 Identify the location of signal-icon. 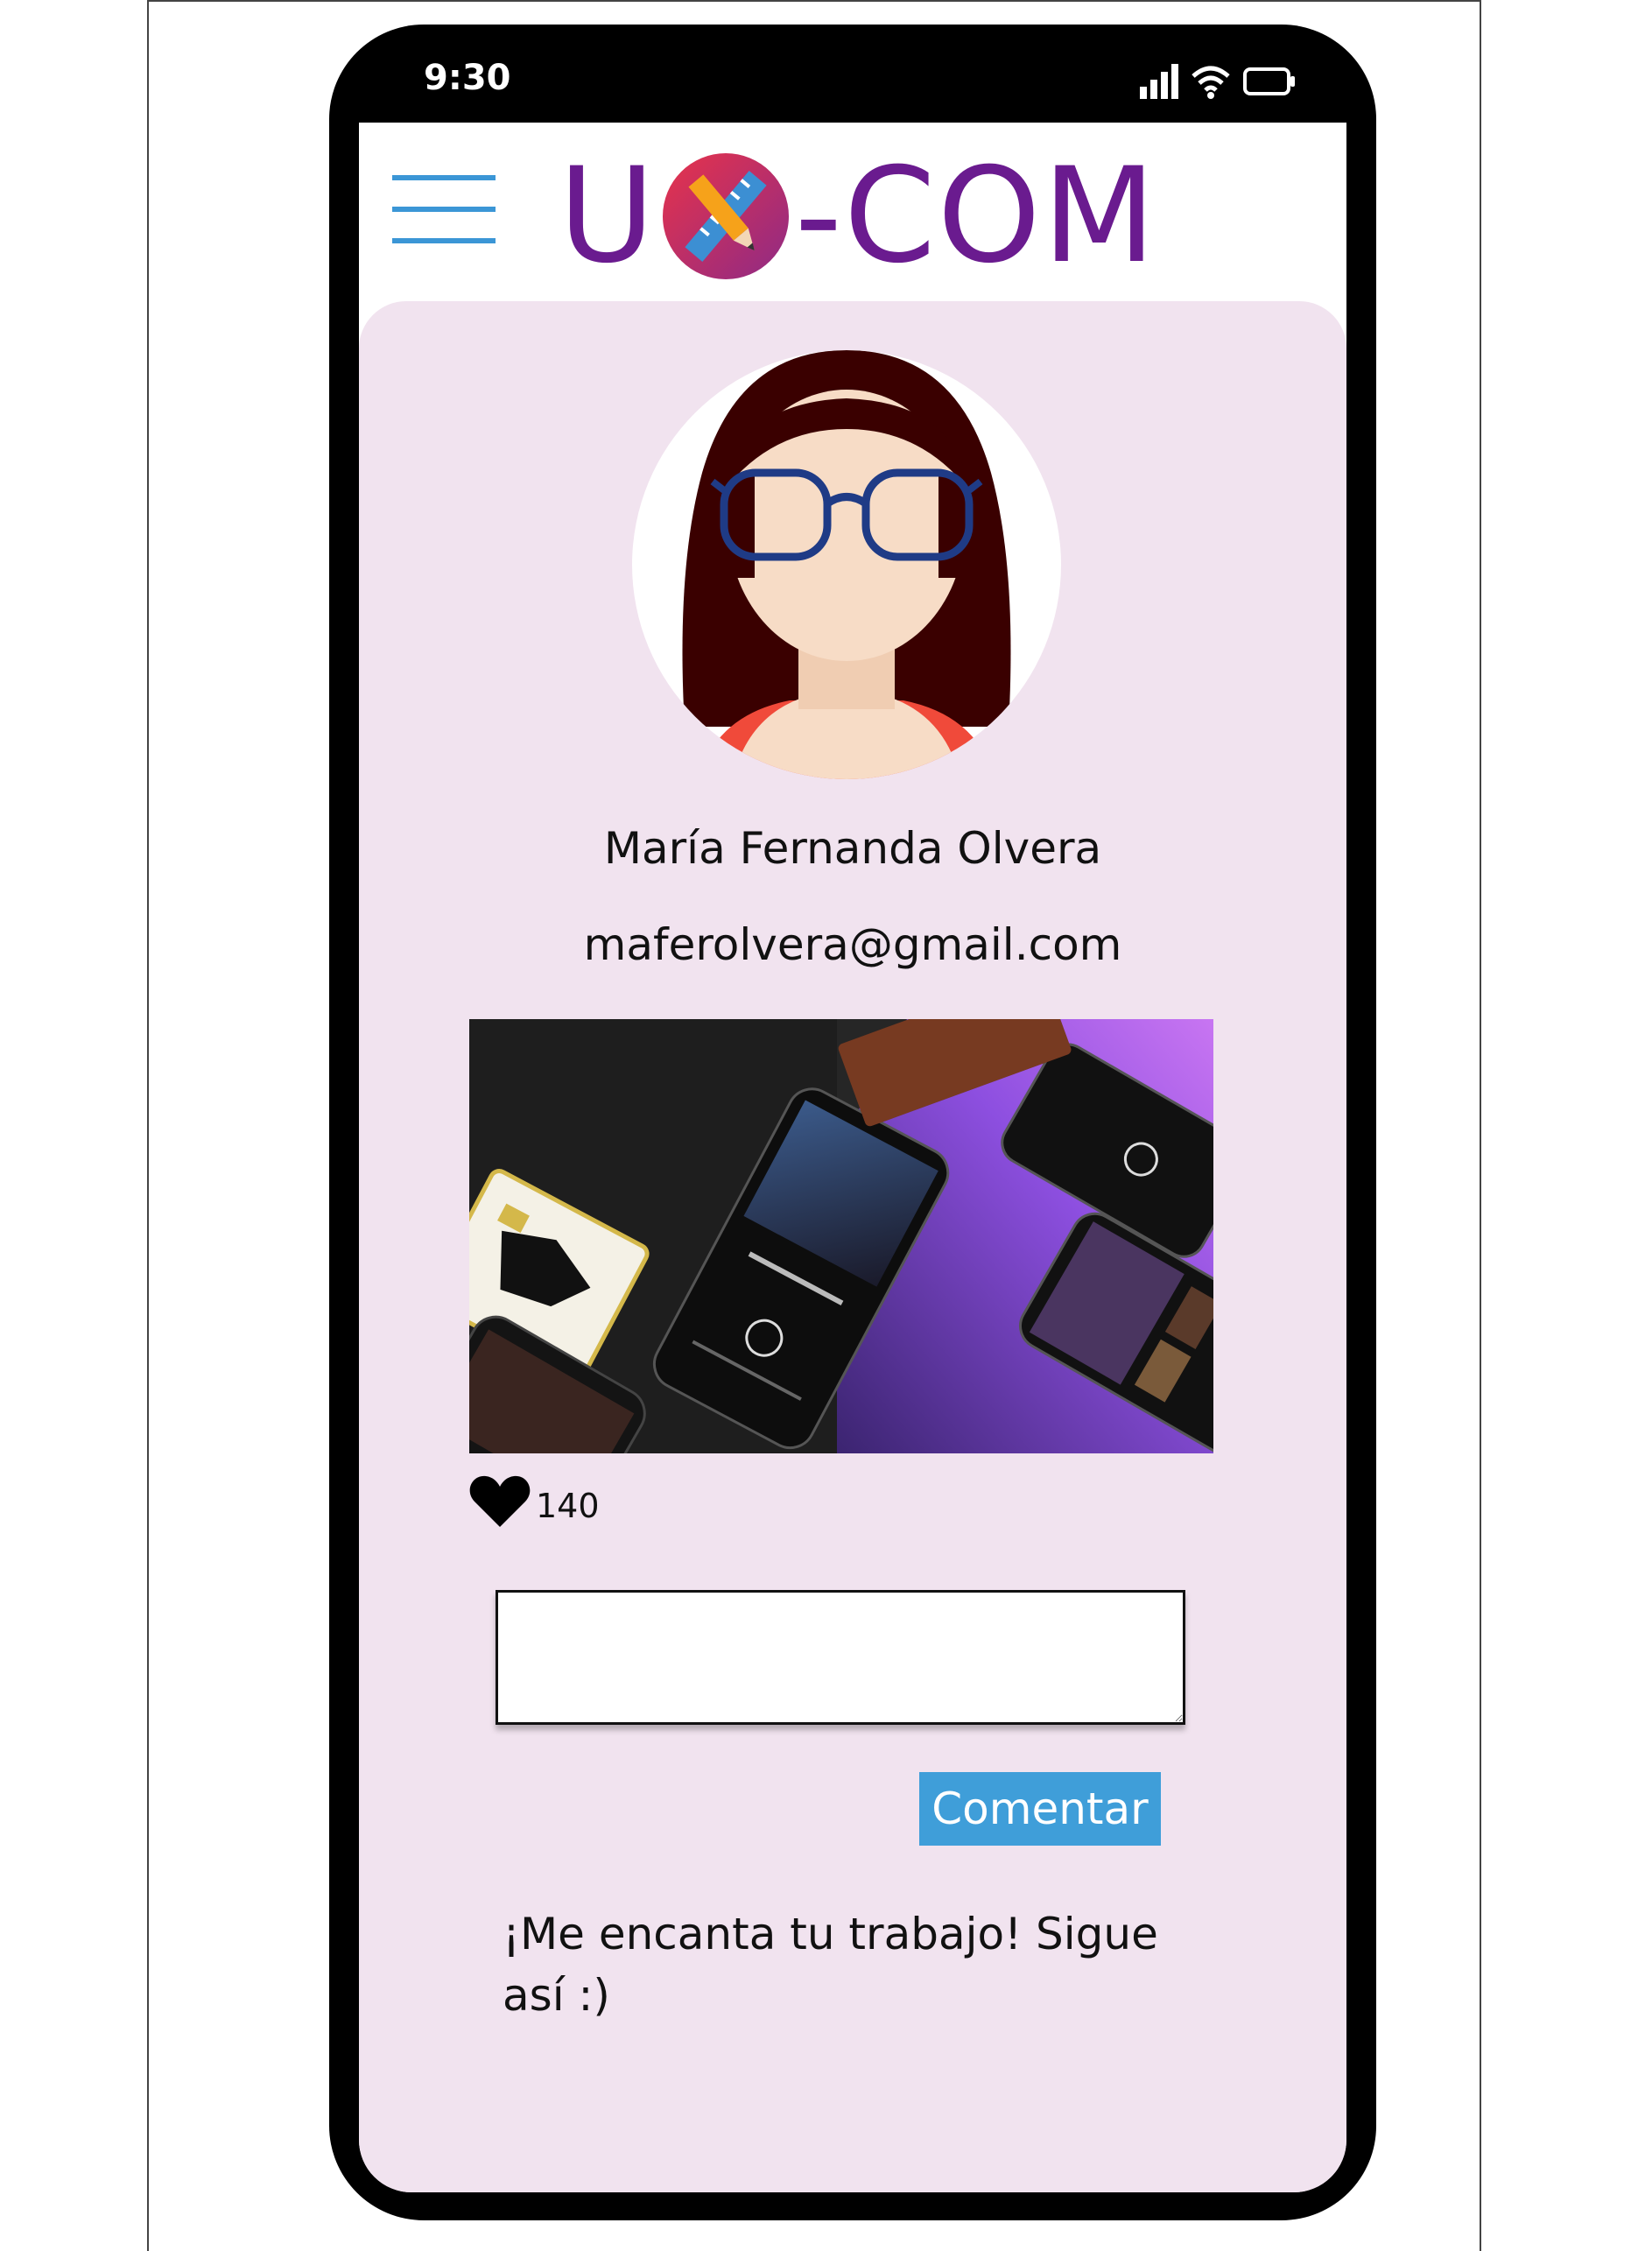
(1159, 82).